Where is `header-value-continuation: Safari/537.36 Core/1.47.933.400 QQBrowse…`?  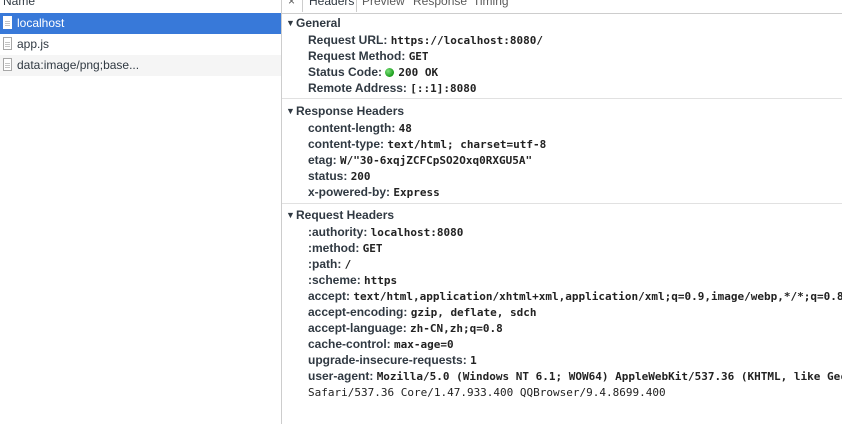 header-value-continuation: Safari/537.36 Core/1.47.933.400 QQBrowse… is located at coordinates (487, 392).